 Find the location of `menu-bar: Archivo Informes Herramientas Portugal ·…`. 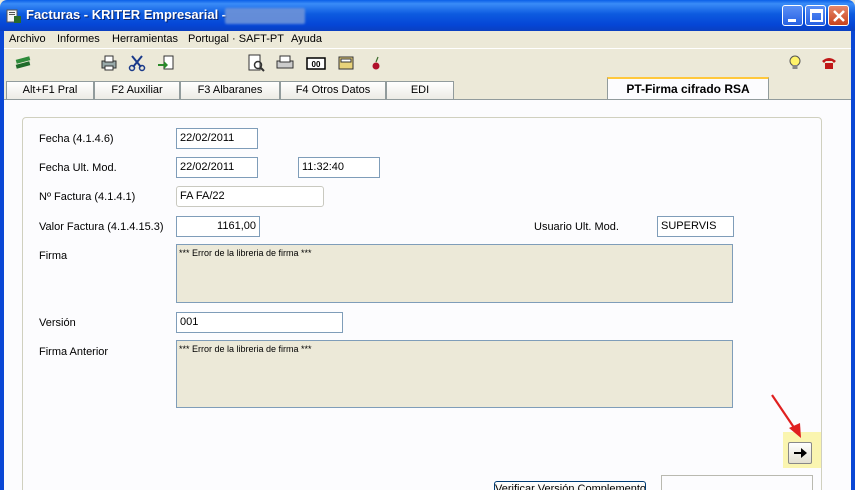

menu-bar: Archivo Informes Herramientas Portugal ·… is located at coordinates (427, 39).